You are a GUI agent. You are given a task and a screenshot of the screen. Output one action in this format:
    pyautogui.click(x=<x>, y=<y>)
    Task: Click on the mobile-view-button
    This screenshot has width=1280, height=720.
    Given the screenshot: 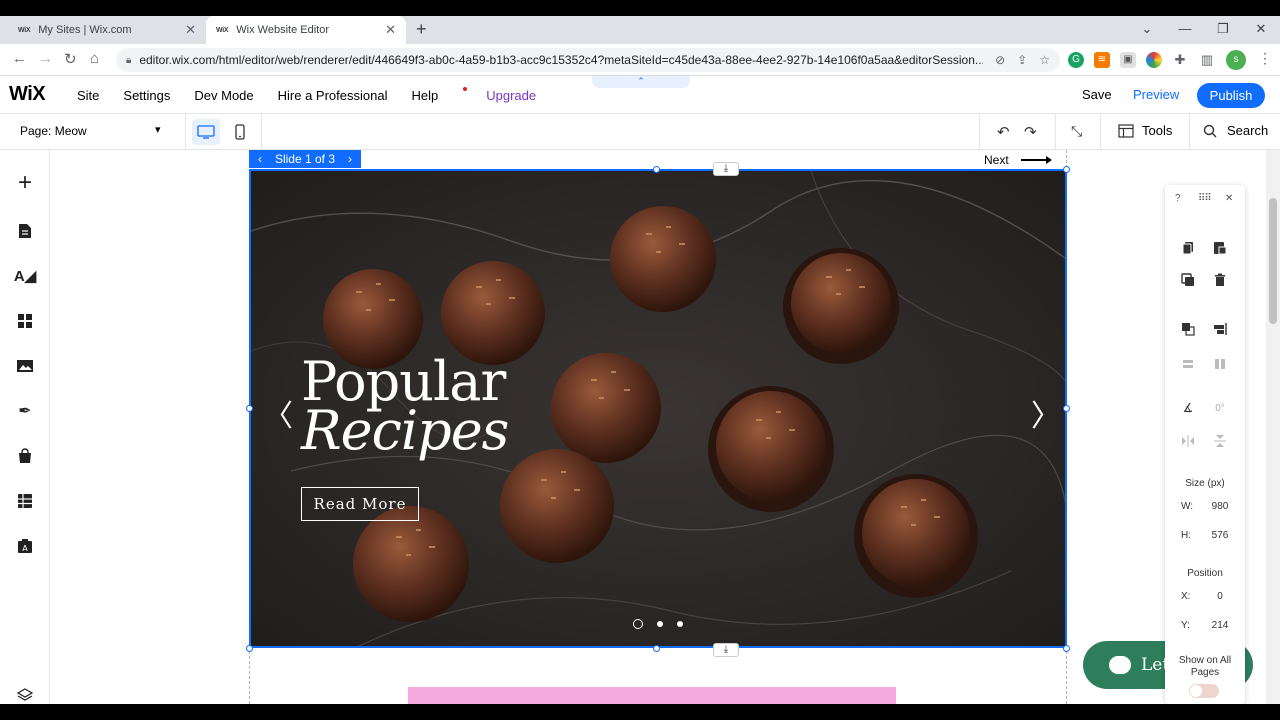 What is the action you would take?
    pyautogui.click(x=240, y=132)
    